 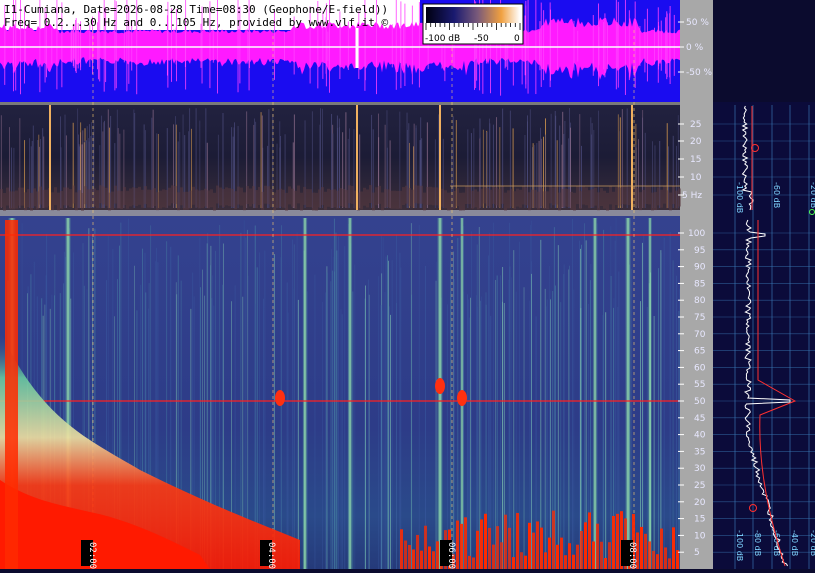 What do you see at coordinates (442, 39) in the screenshot?
I see `colorbar-label-min: -100 dB` at bounding box center [442, 39].